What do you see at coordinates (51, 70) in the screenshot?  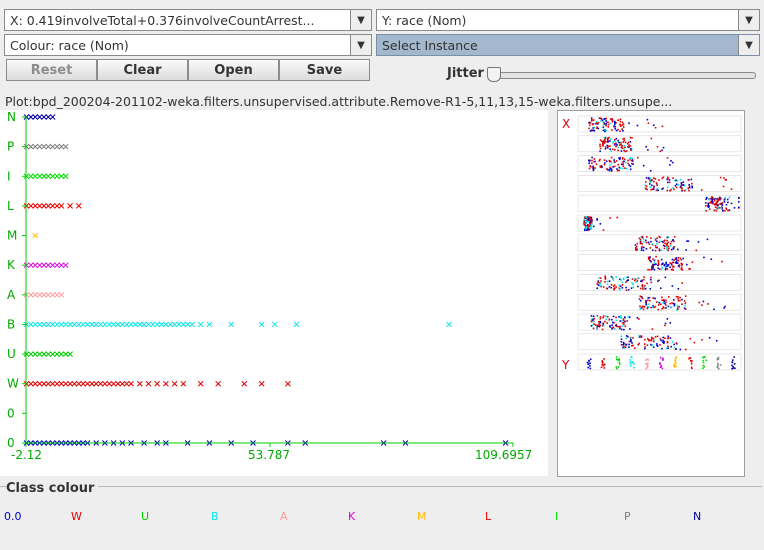 I see `reset-button: Reset` at bounding box center [51, 70].